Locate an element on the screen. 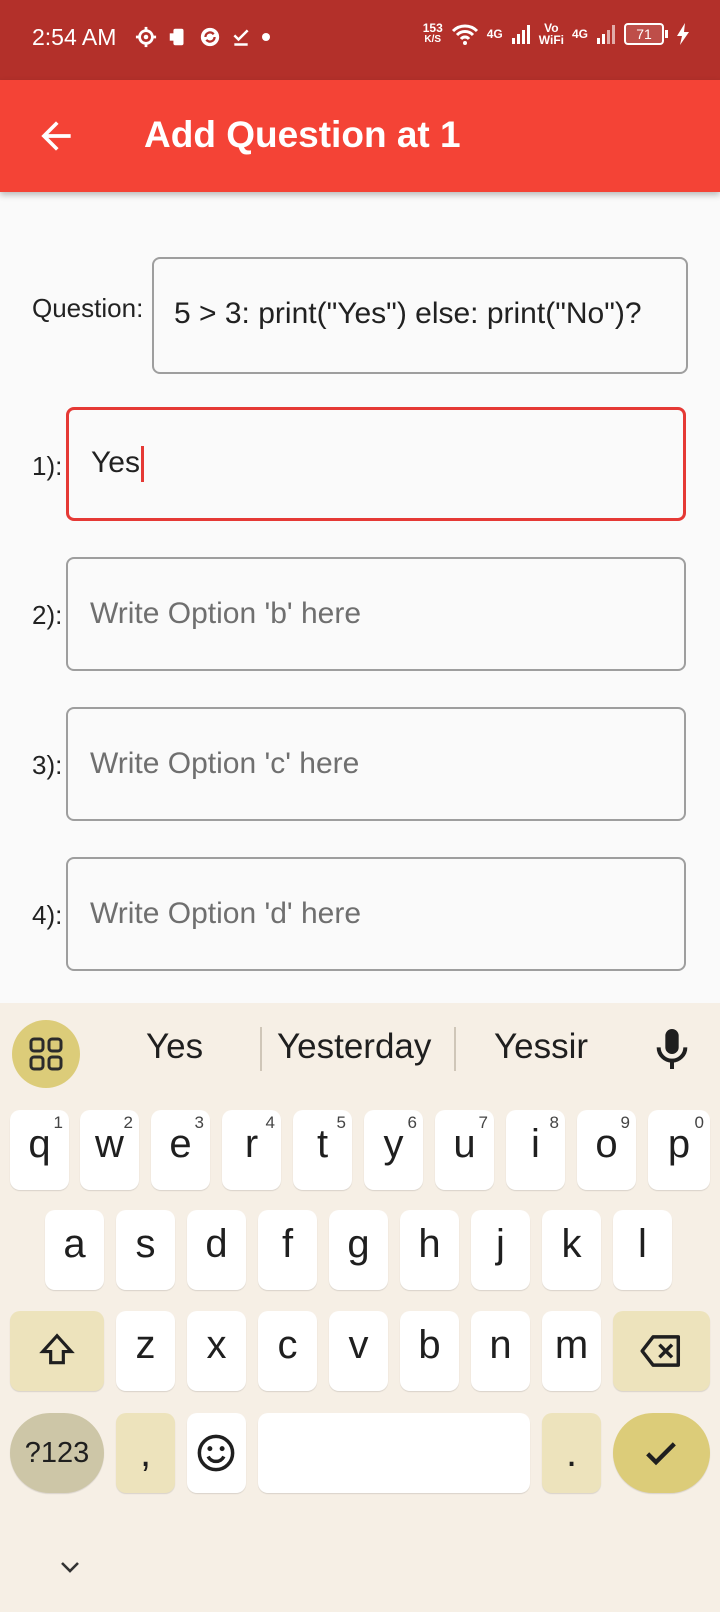 The image size is (720, 1612). wifi-icon is located at coordinates (464, 34).